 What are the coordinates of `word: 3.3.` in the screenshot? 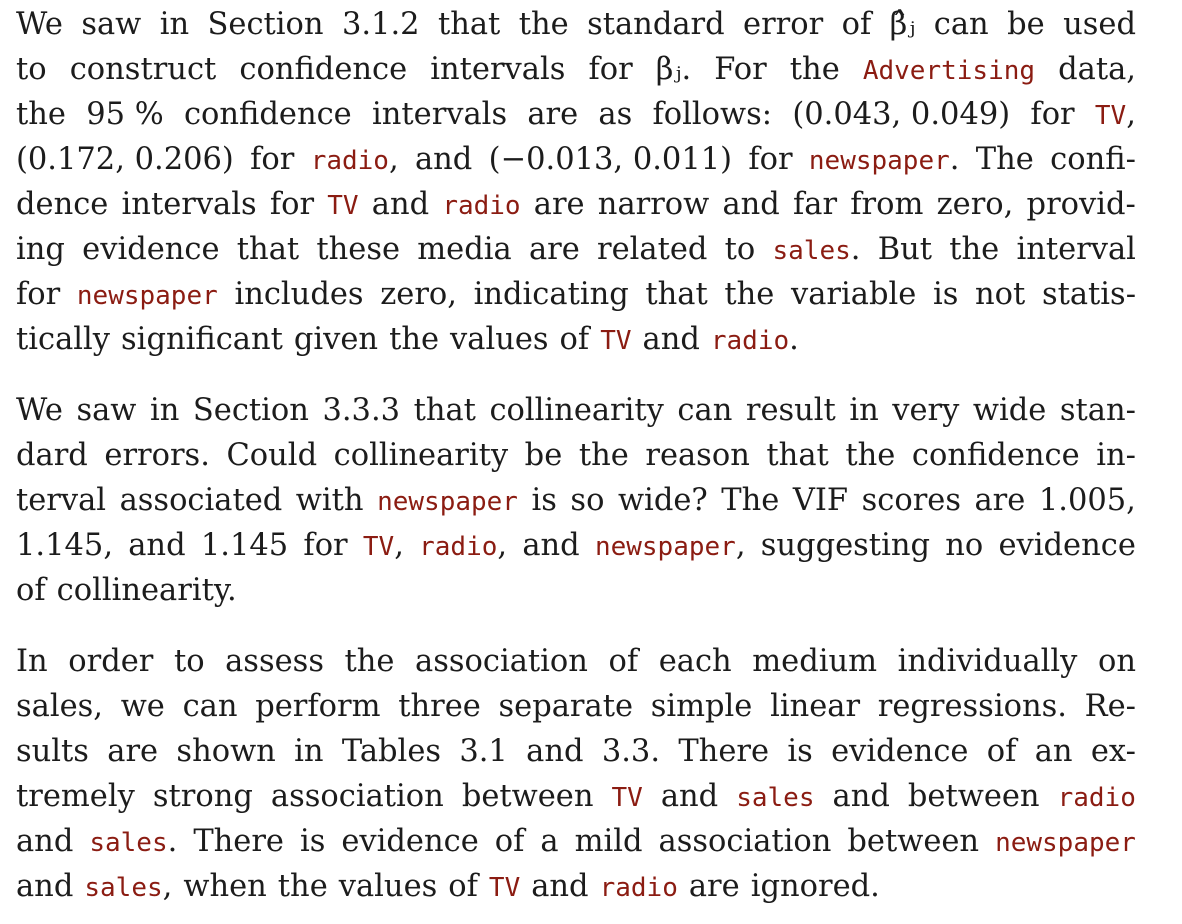 It's located at (631, 751).